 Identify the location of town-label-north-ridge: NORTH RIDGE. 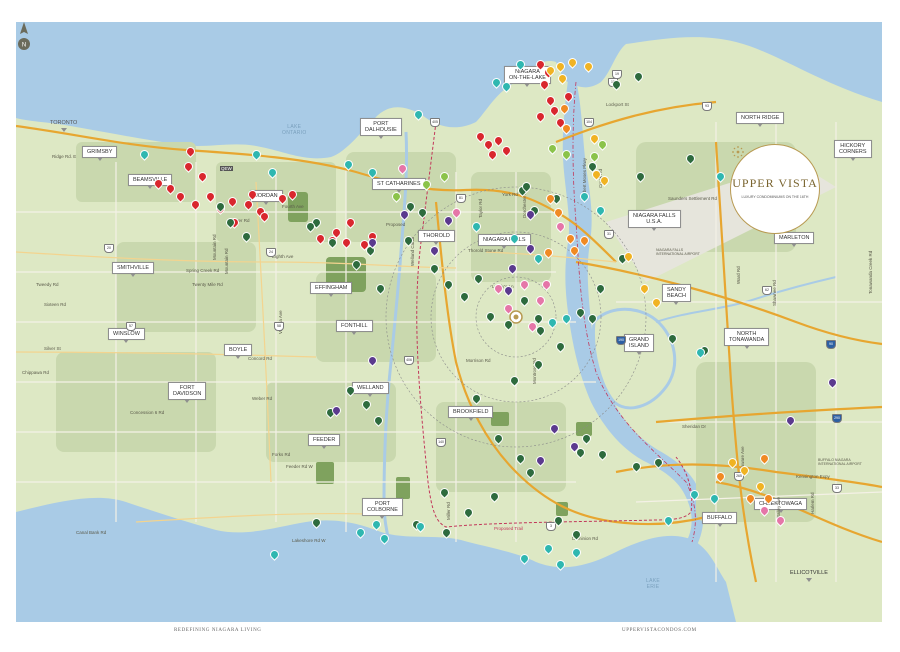
(760, 119).